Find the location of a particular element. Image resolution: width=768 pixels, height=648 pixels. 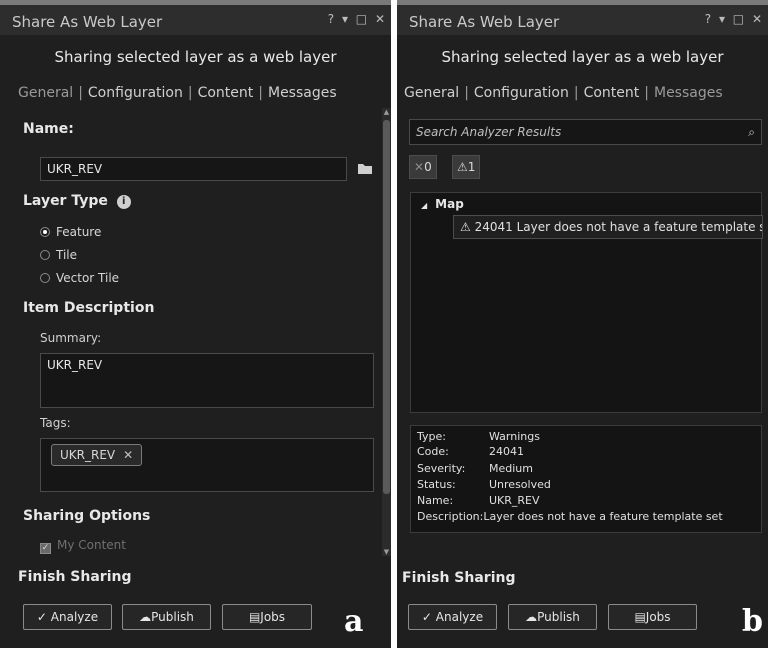

collapse-icon: ◢ is located at coordinates (424, 205).